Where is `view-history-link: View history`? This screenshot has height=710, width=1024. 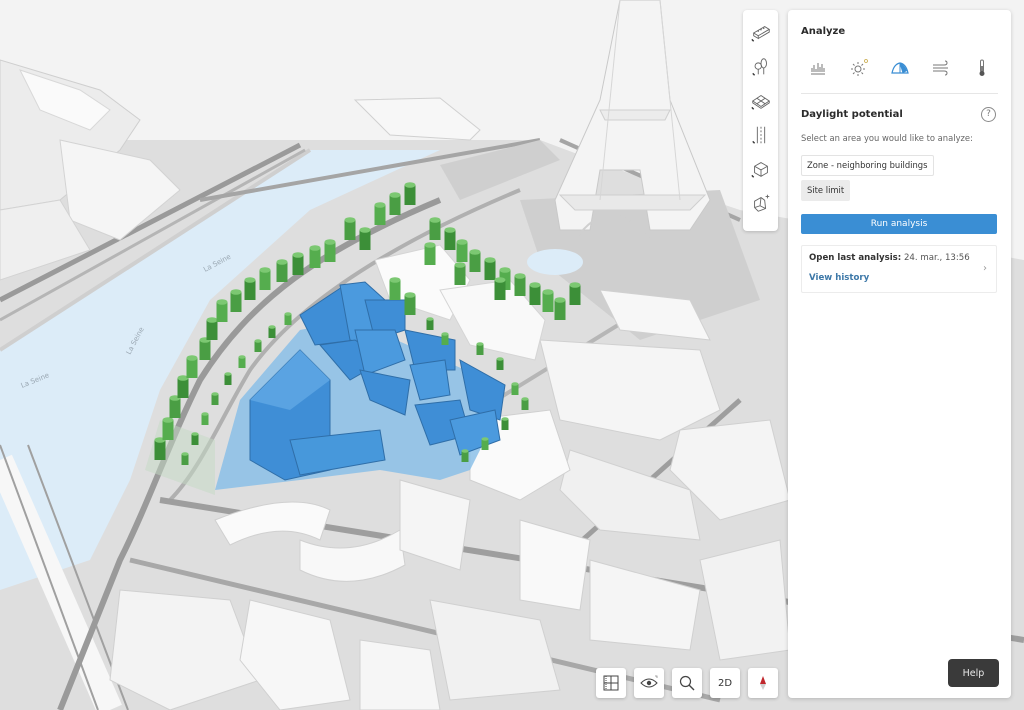 view-history-link: View history is located at coordinates (839, 278).